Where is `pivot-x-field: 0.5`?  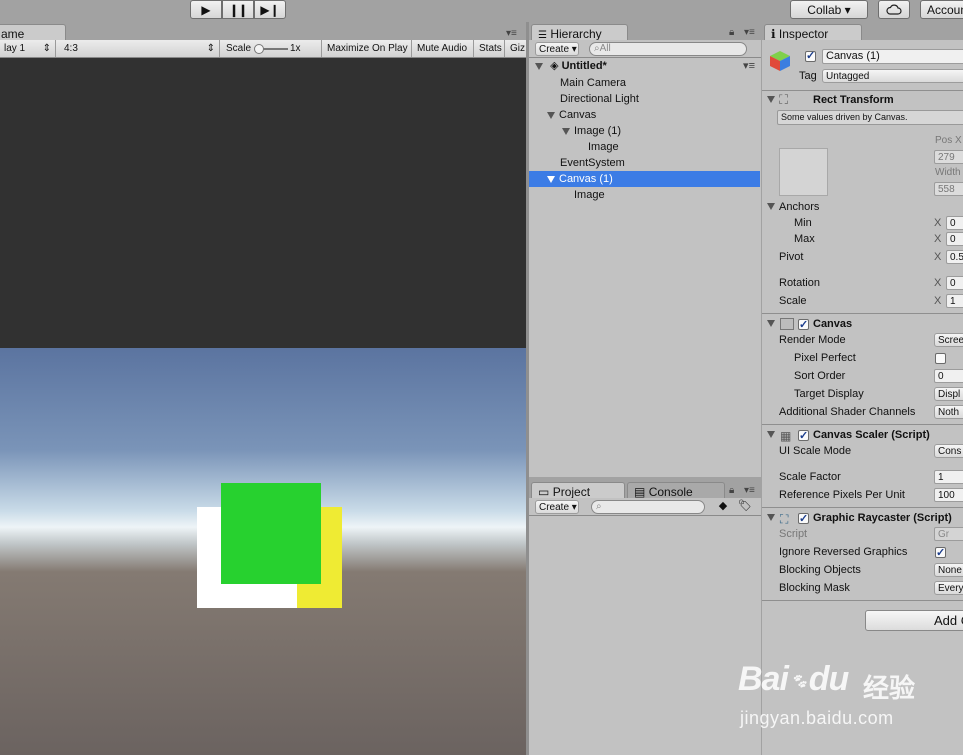 pivot-x-field: 0.5 is located at coordinates (954, 257).